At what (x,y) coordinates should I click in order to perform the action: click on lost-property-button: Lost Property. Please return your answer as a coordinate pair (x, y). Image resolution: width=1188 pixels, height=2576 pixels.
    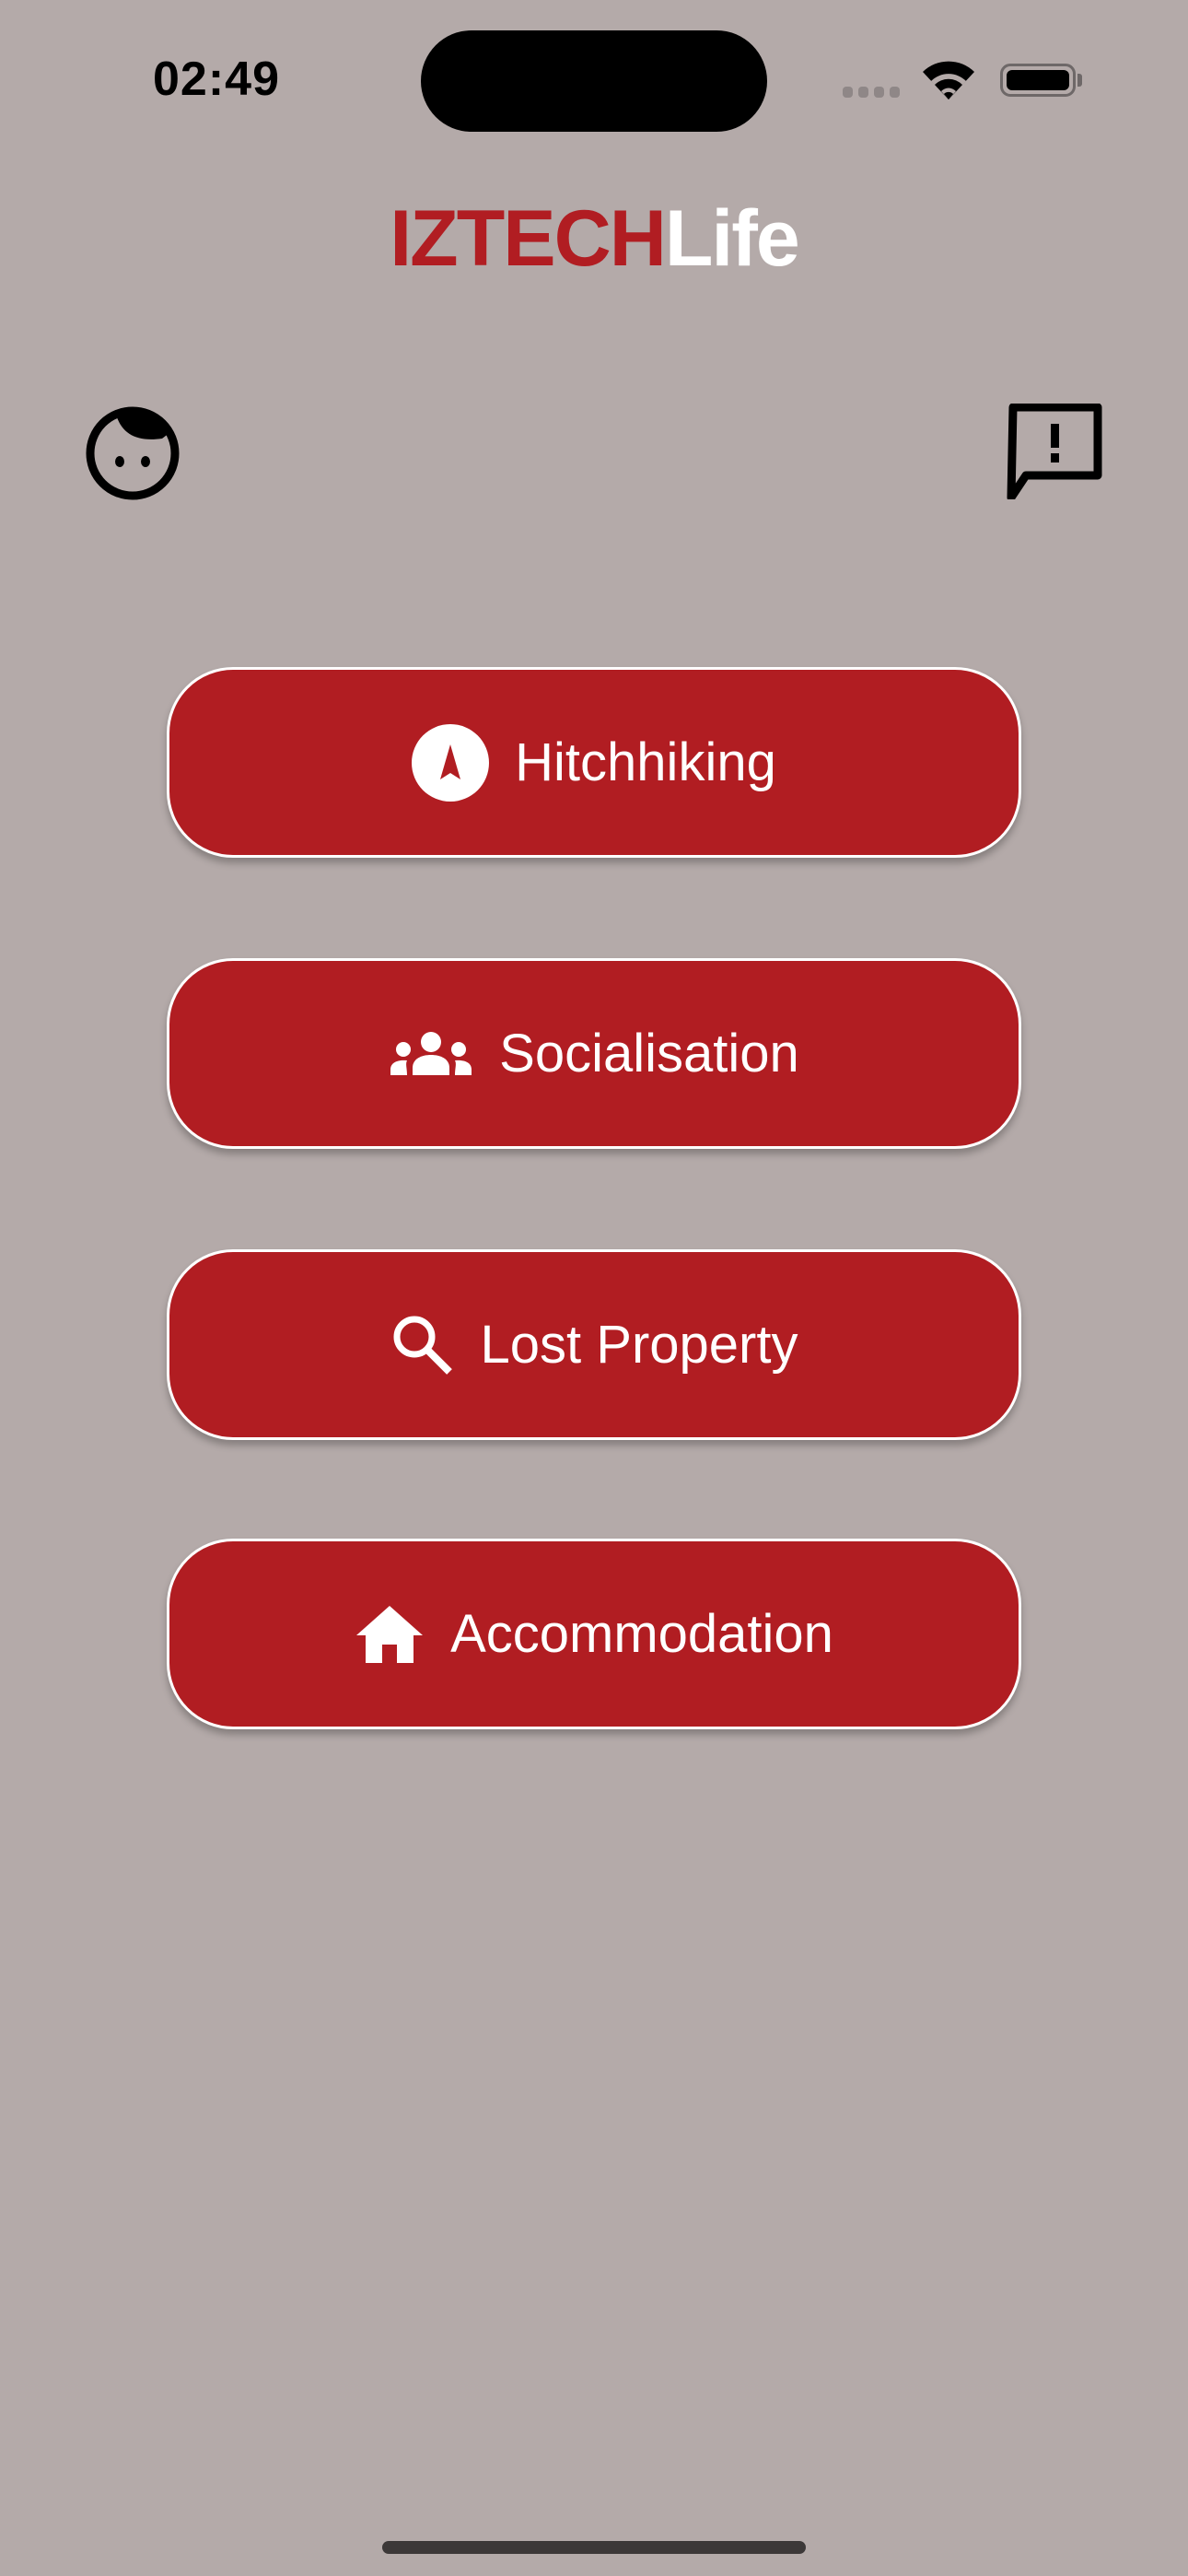
    Looking at the image, I should click on (594, 1344).